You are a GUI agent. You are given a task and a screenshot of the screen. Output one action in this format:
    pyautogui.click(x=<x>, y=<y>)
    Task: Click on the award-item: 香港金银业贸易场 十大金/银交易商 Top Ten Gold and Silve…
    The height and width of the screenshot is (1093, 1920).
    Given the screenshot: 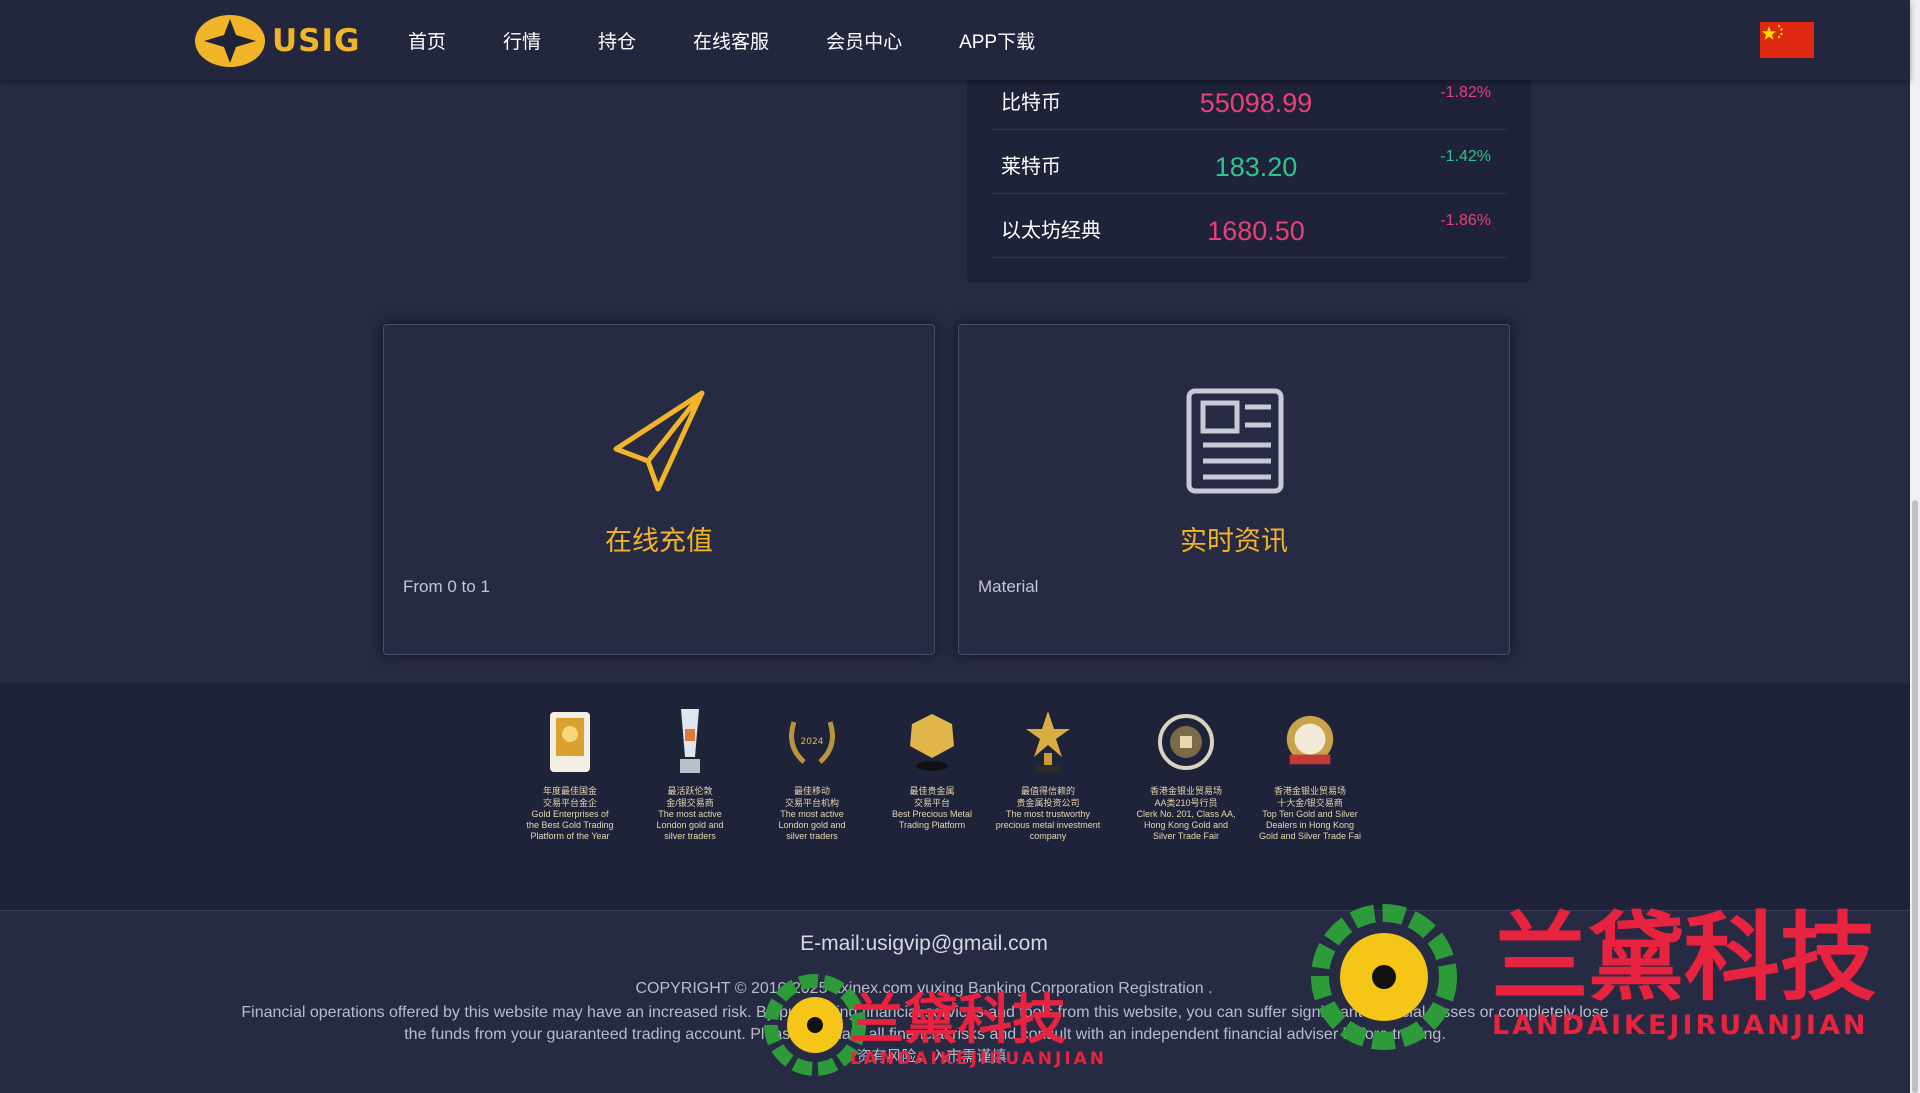 What is the action you would take?
    pyautogui.click(x=1310, y=774)
    